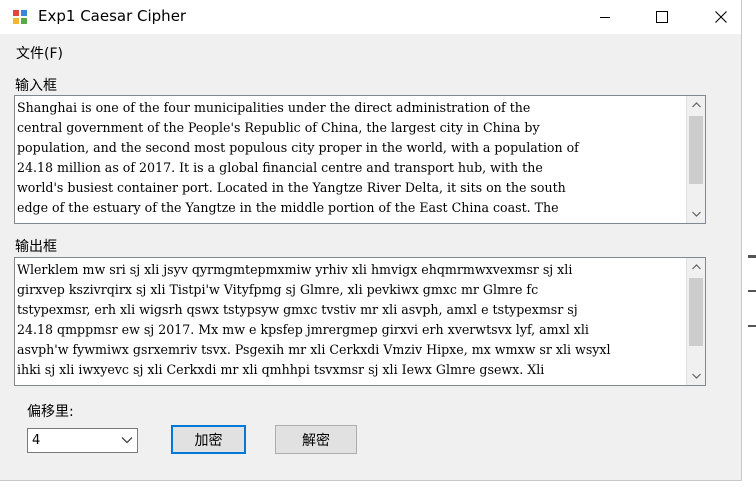 The width and height of the screenshot is (756, 487). I want to click on shift-combobox: 4, so click(82, 440).